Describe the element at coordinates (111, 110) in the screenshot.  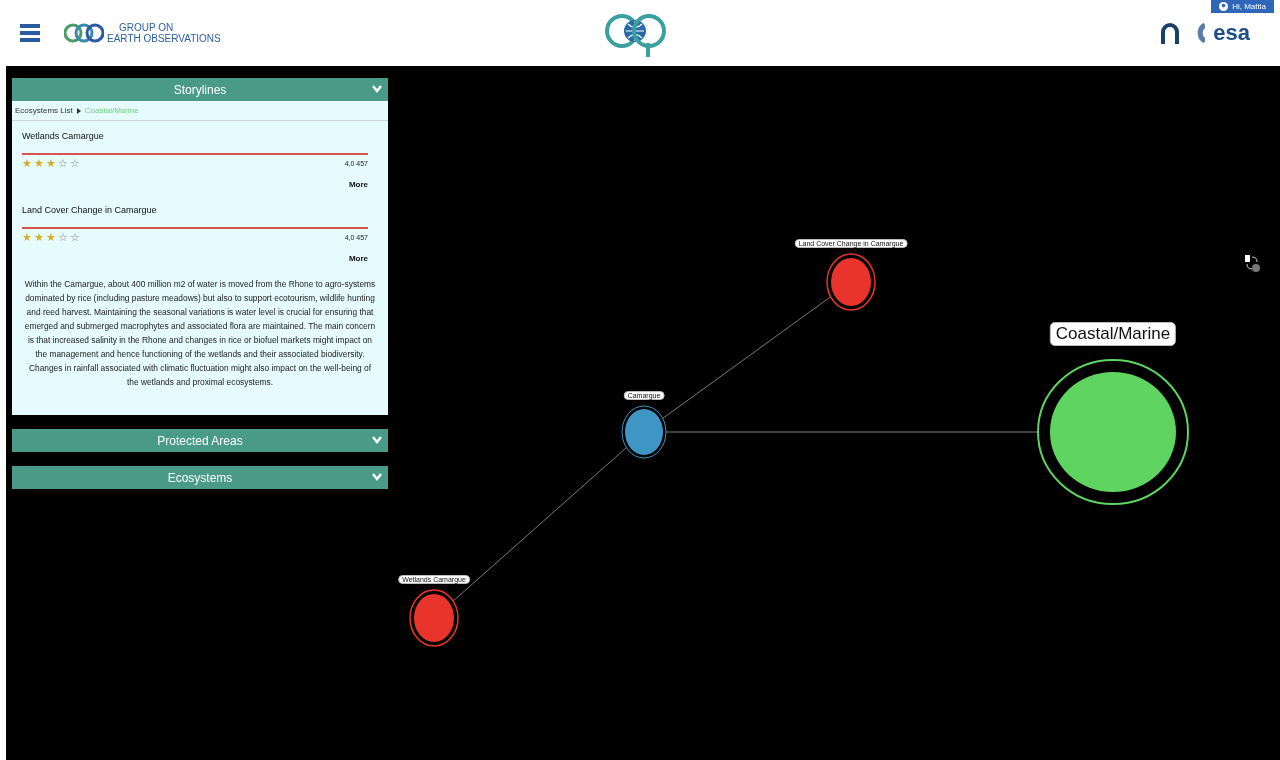
I see `breadcrumb-current: Coastal/Marine` at that location.